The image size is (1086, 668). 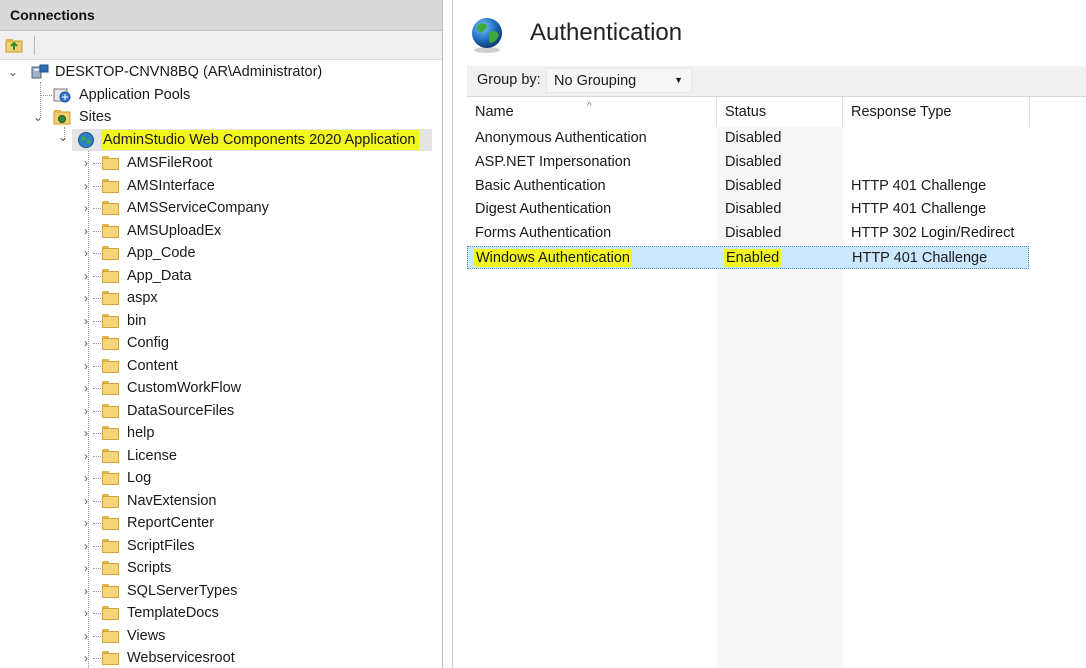 I want to click on tree-node-folder: › SQLServerTypes, so click(x=220, y=591).